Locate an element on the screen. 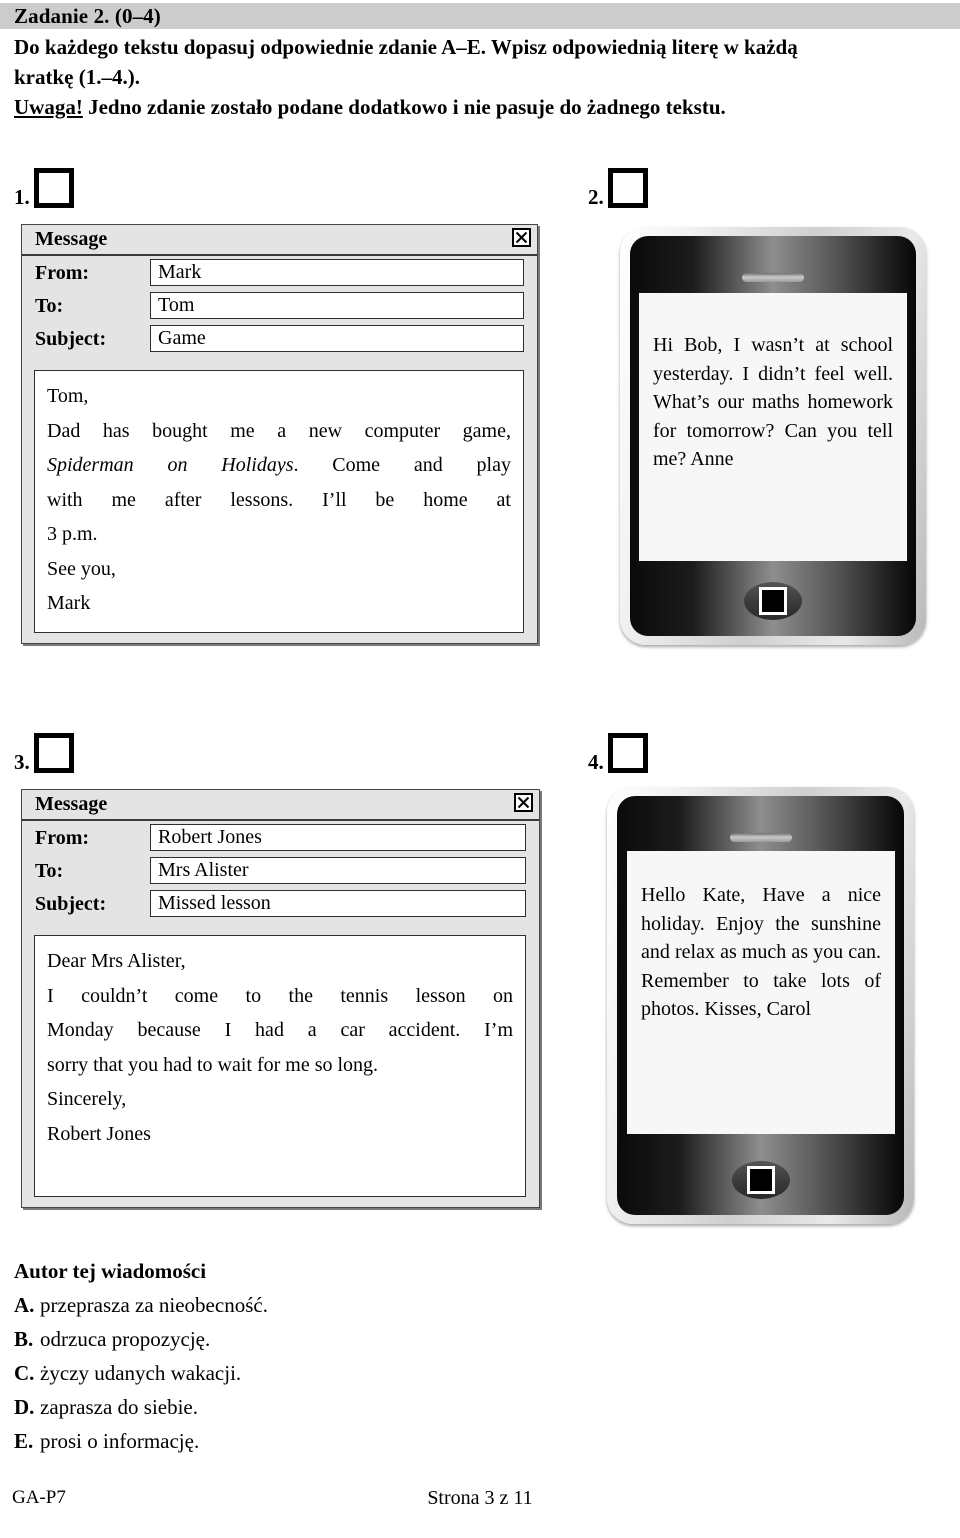 The width and height of the screenshot is (960, 1538). message-3-to-row: To: Mrs Alister is located at coordinates (280, 872).